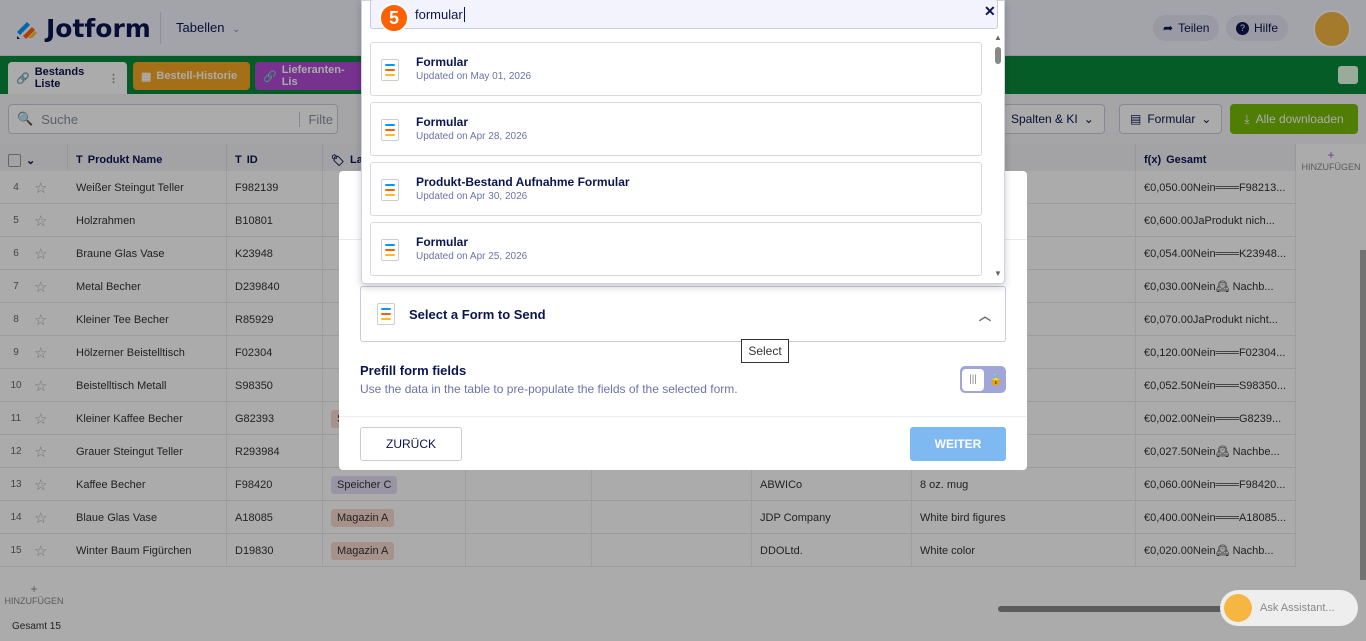 This screenshot has height=641, width=1366. Describe the element at coordinates (439, 14) in the screenshot. I see `form-search-value: formular` at that location.